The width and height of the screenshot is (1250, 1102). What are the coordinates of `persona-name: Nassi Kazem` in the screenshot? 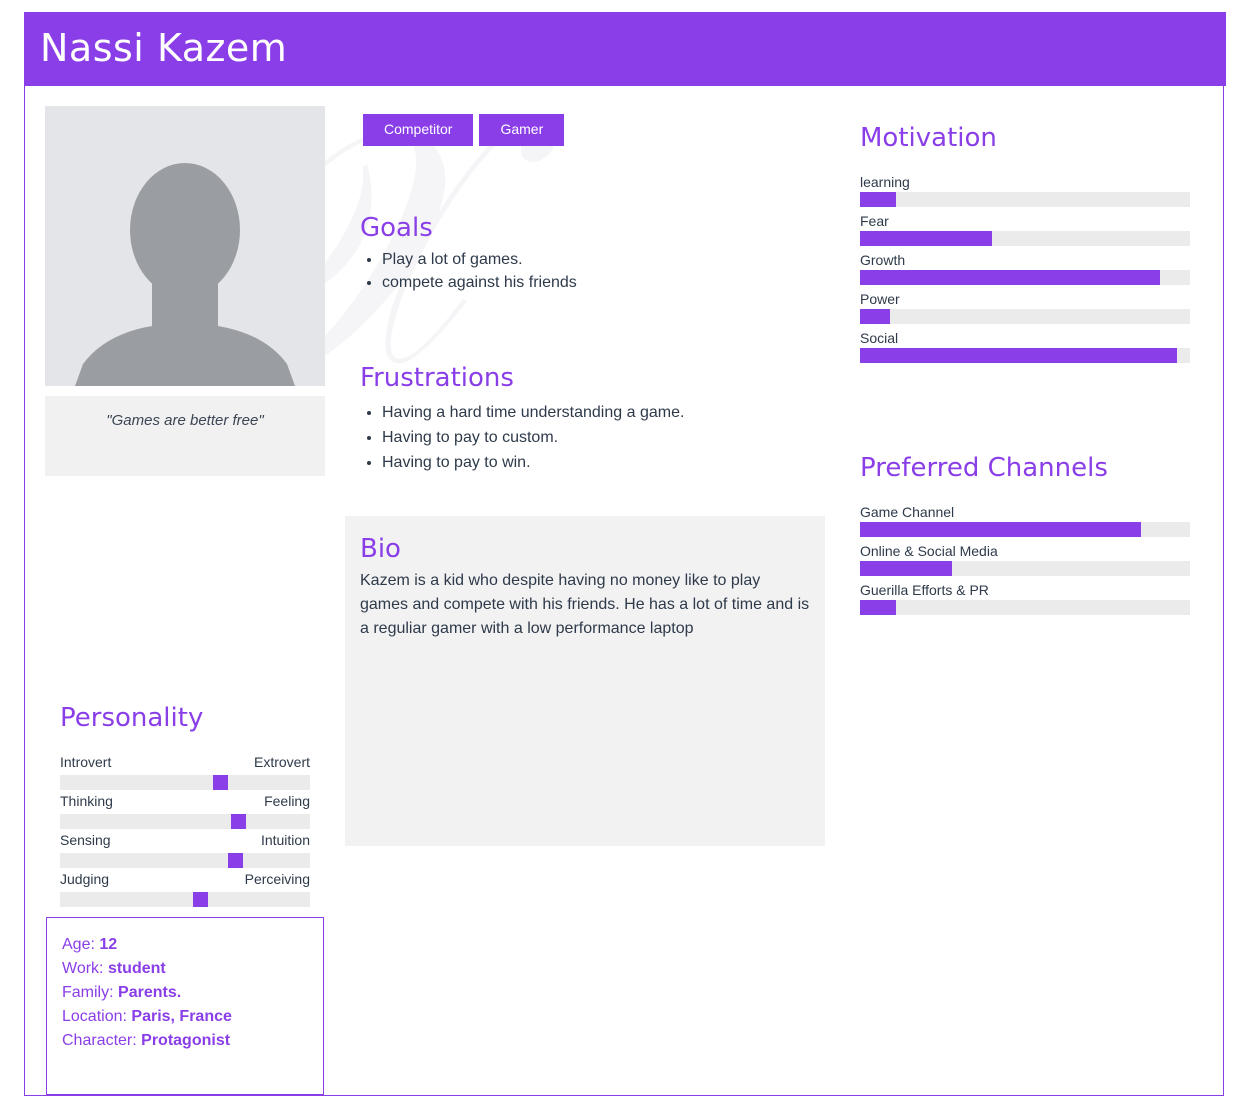 It's located at (164, 48).